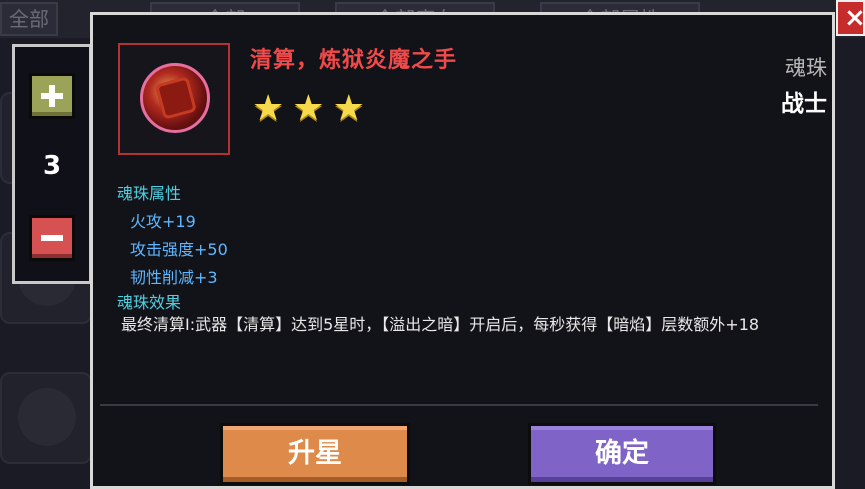 Image resolution: width=865 pixels, height=489 pixels. I want to click on upgrade-star-button: 升星, so click(315, 454).